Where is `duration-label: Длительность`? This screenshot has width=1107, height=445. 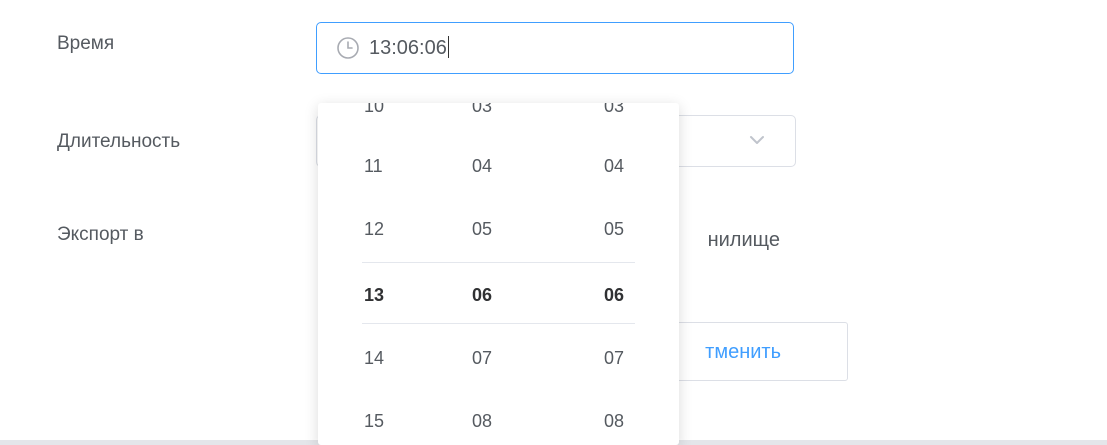
duration-label: Длительность is located at coordinates (119, 141).